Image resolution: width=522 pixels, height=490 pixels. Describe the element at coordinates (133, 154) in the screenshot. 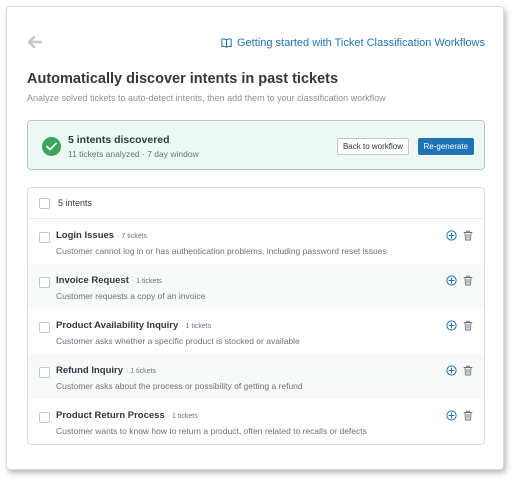

I see `result-subtitle: 11 tickets analyzed · 7 day window` at that location.